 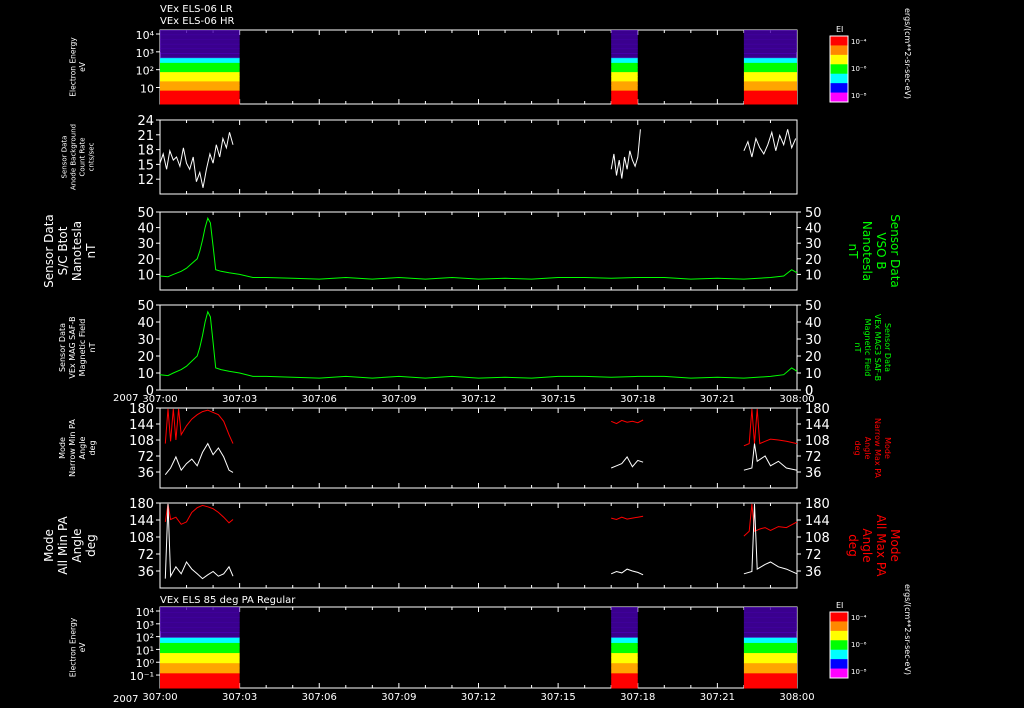 I want to click on y-axis-label-left: Mode, so click(x=62, y=448).